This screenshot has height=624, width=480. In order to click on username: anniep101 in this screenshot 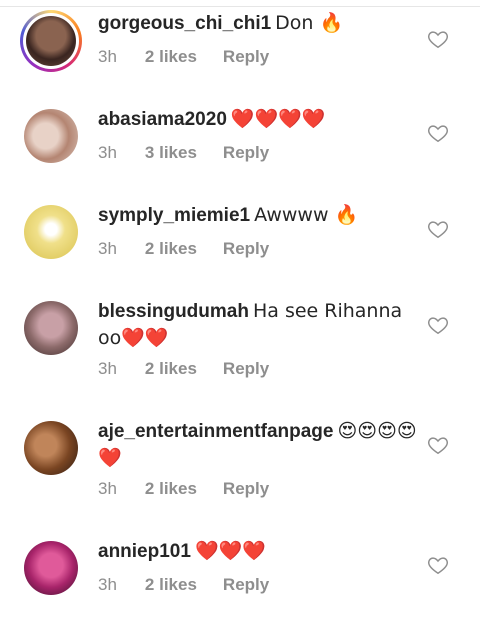, I will do `click(144, 551)`.